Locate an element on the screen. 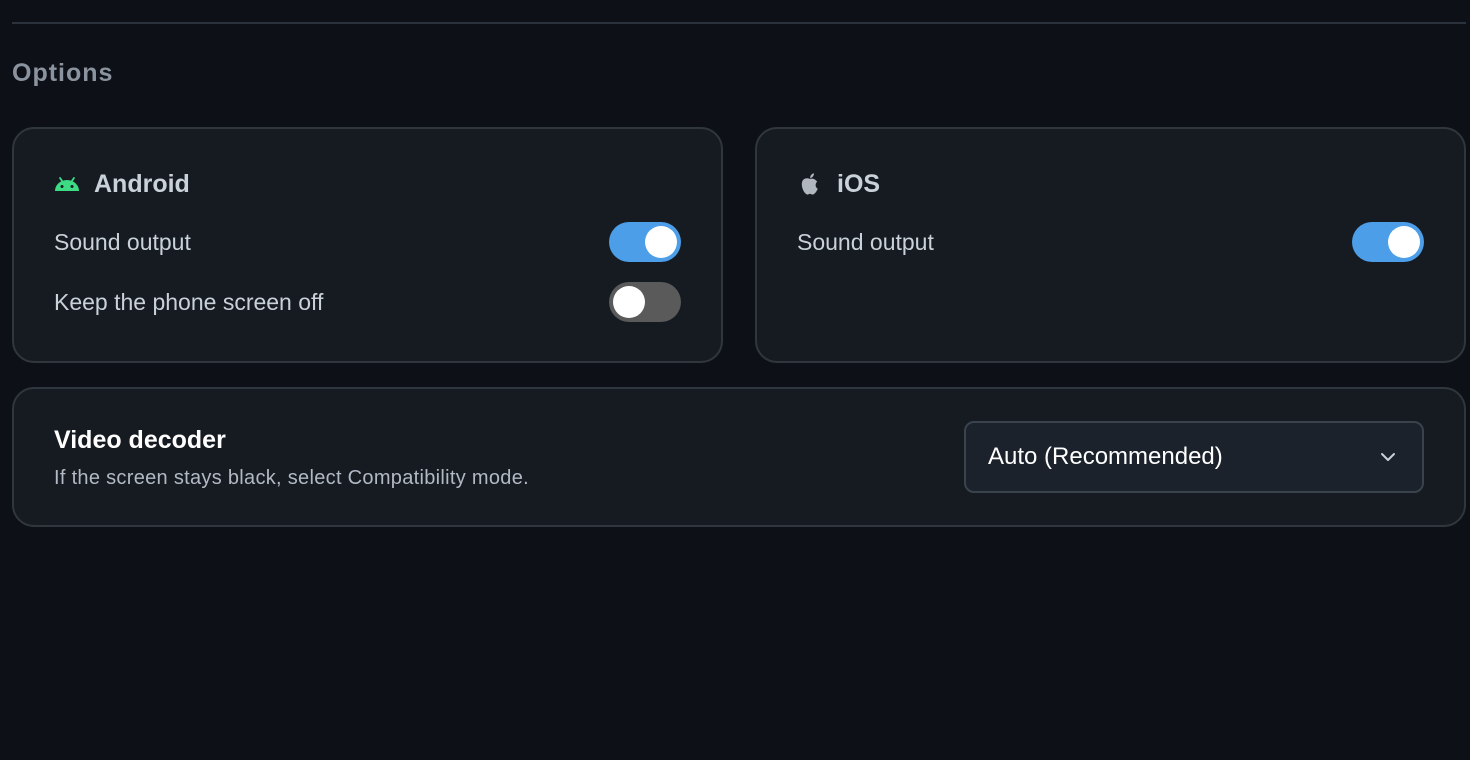 This screenshot has height=760, width=1470. ios-header: iOS is located at coordinates (838, 184).